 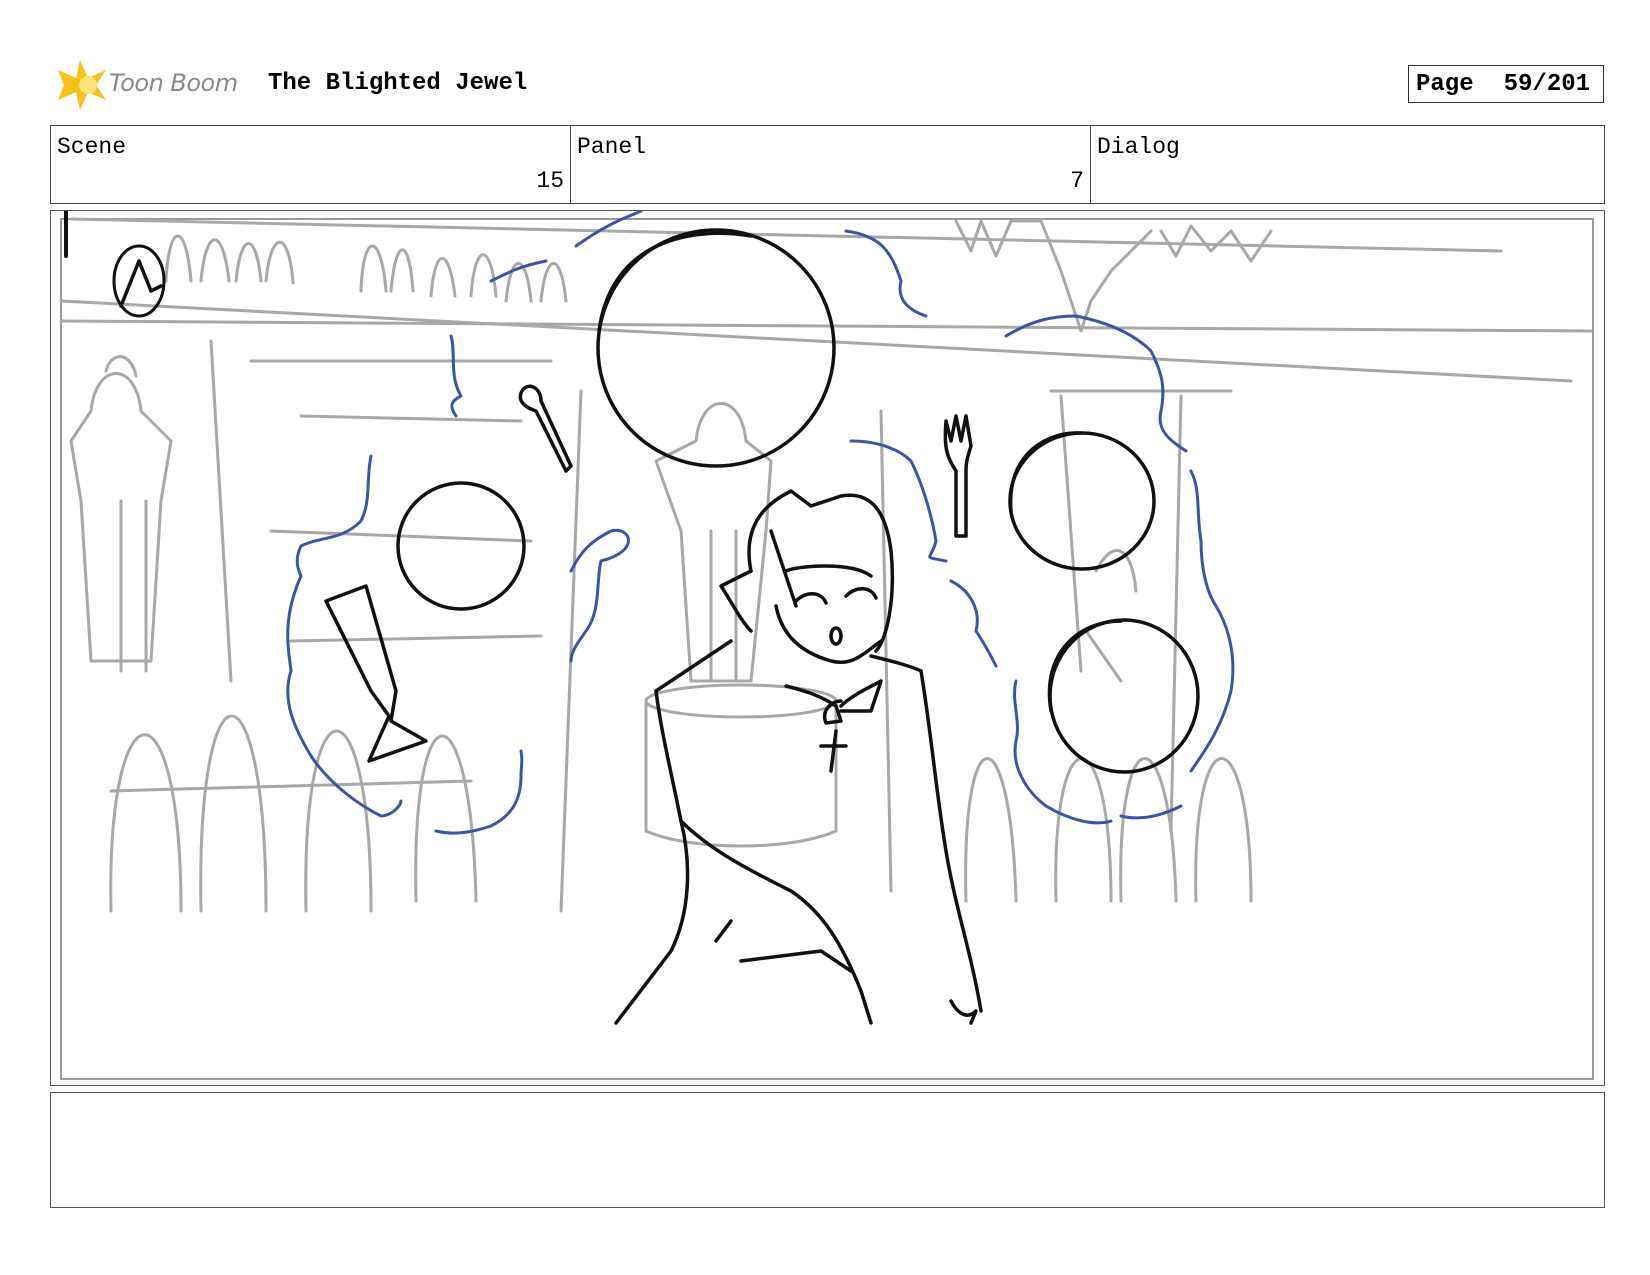 I want to click on logo-wordmark: Toon Boom, so click(x=173, y=83).